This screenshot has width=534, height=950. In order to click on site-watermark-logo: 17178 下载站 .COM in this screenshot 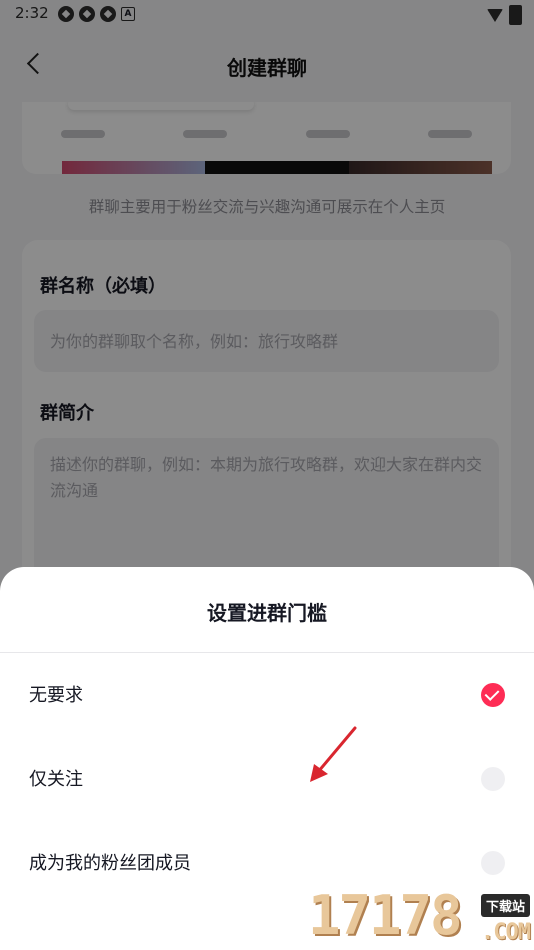, I will do `click(421, 917)`.